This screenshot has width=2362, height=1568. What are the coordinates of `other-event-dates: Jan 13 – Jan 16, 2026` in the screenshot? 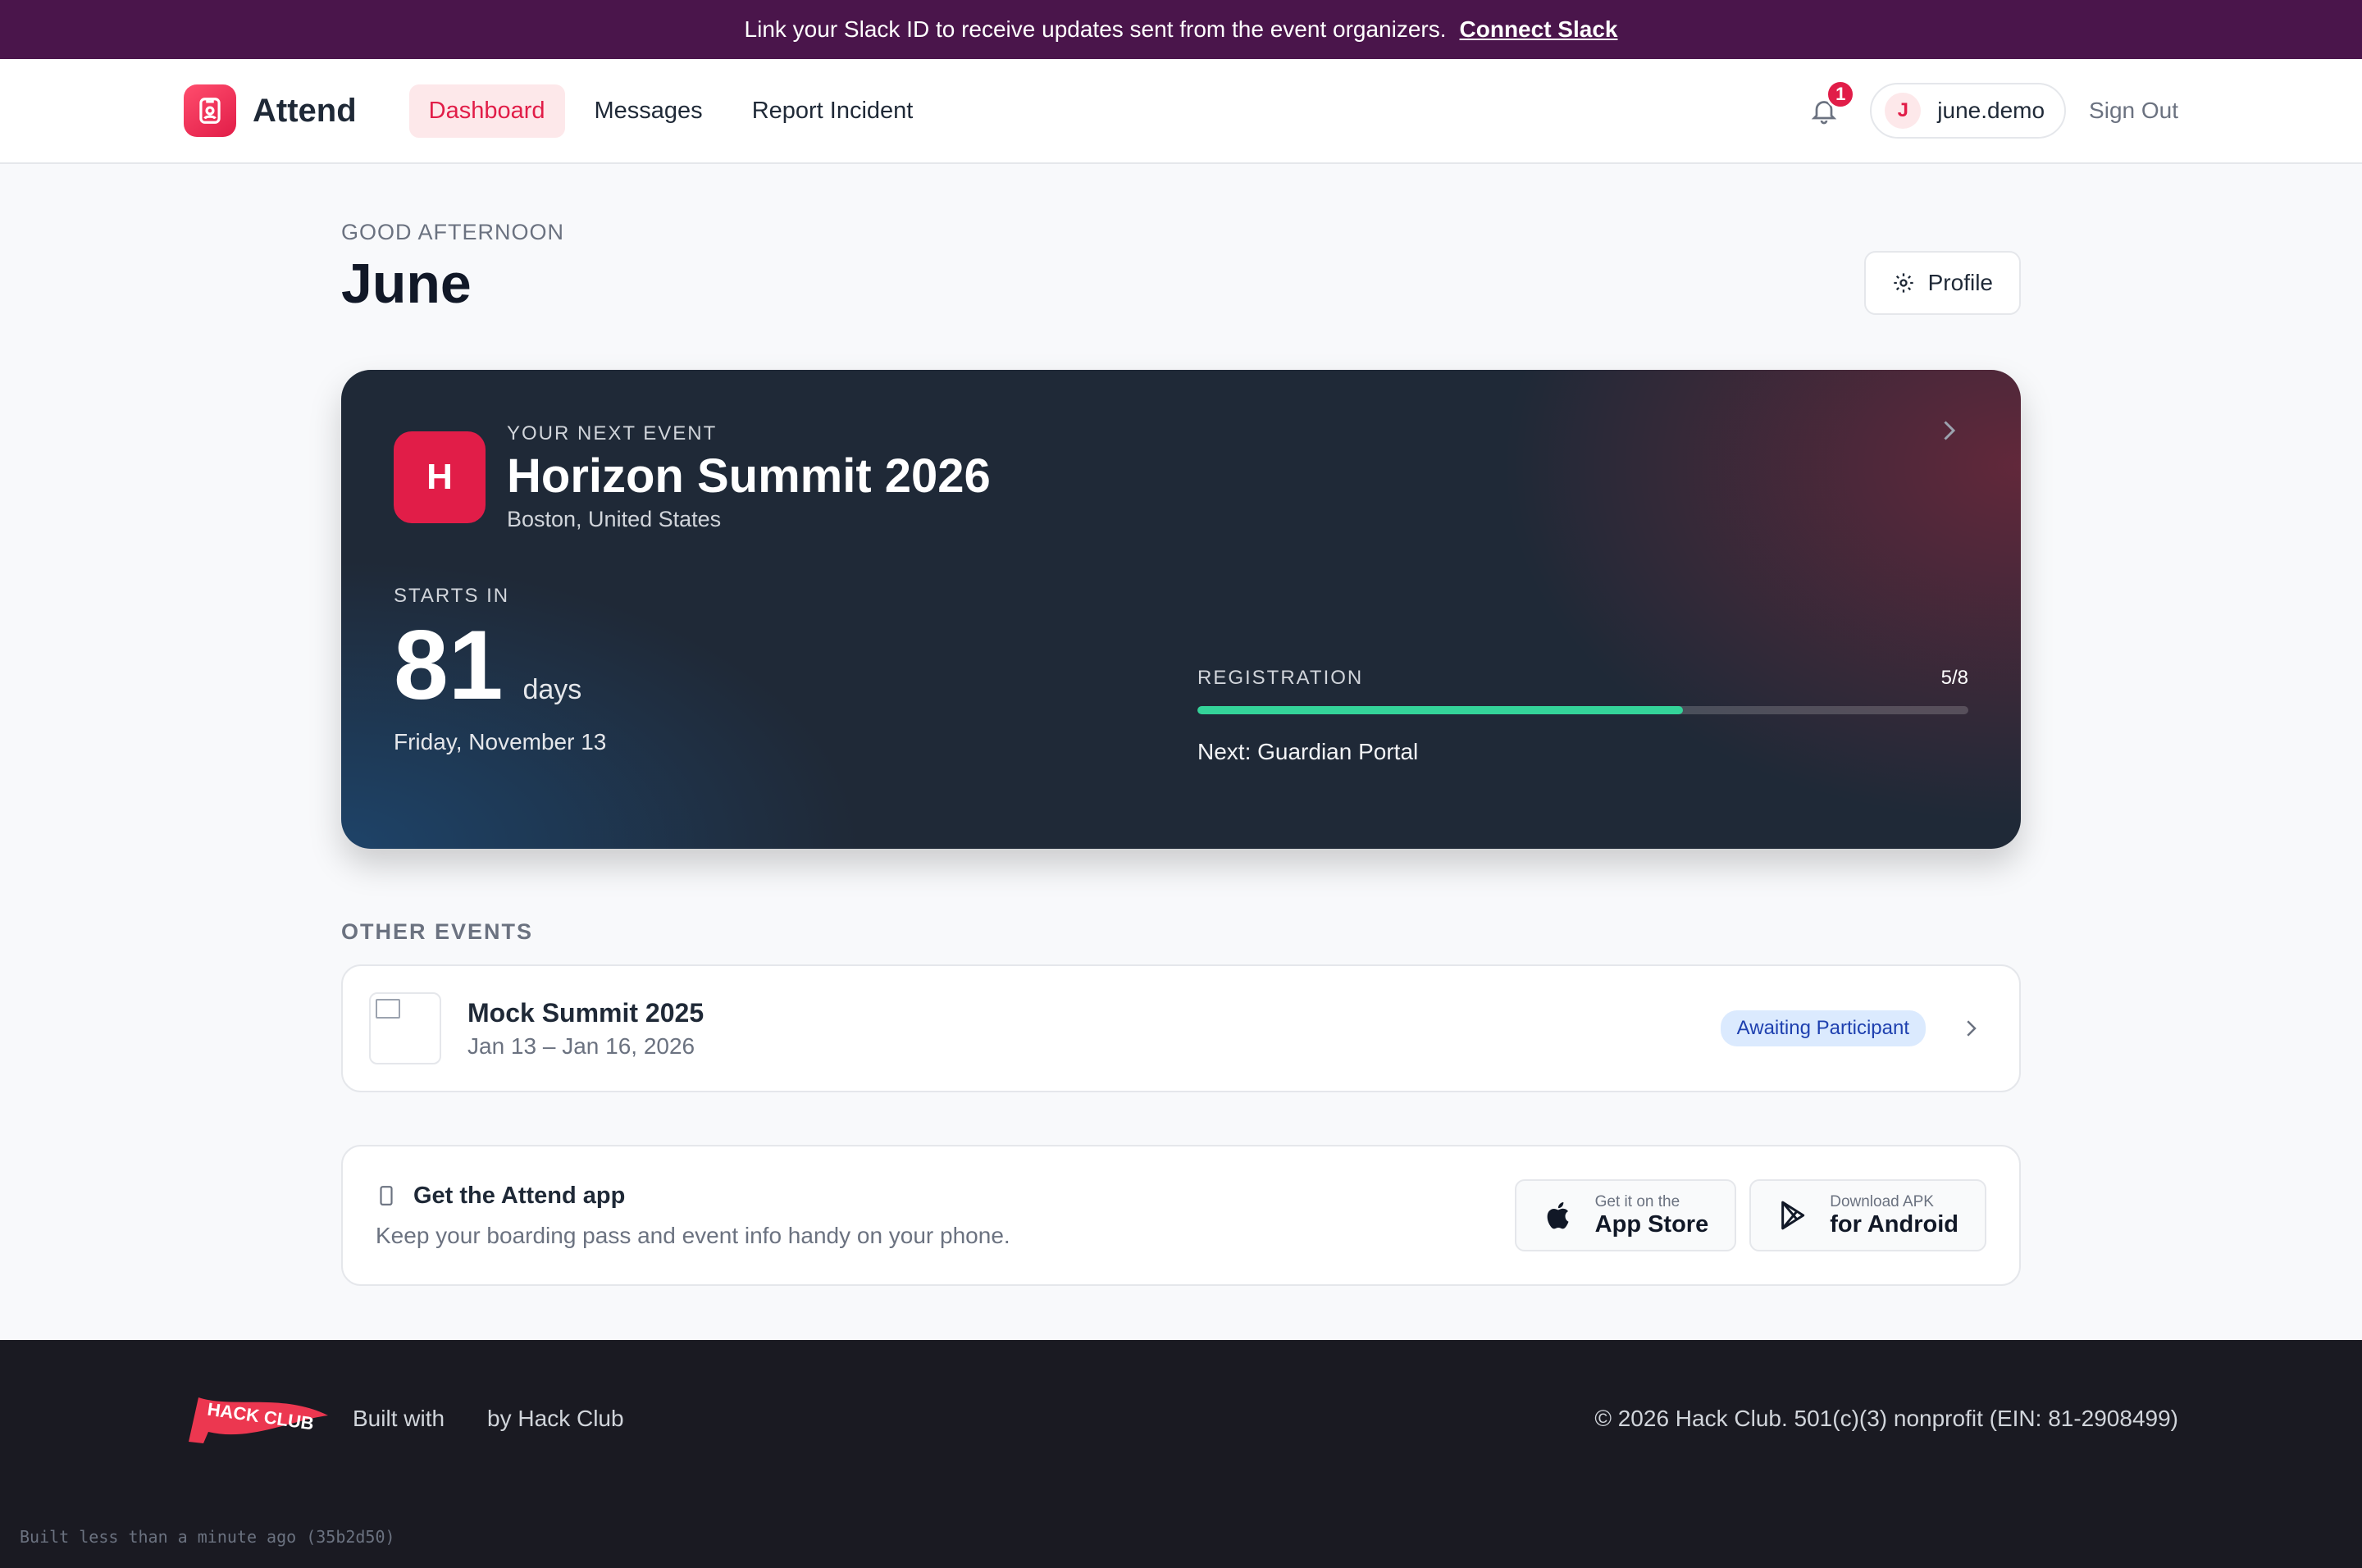 It's located at (581, 1046).